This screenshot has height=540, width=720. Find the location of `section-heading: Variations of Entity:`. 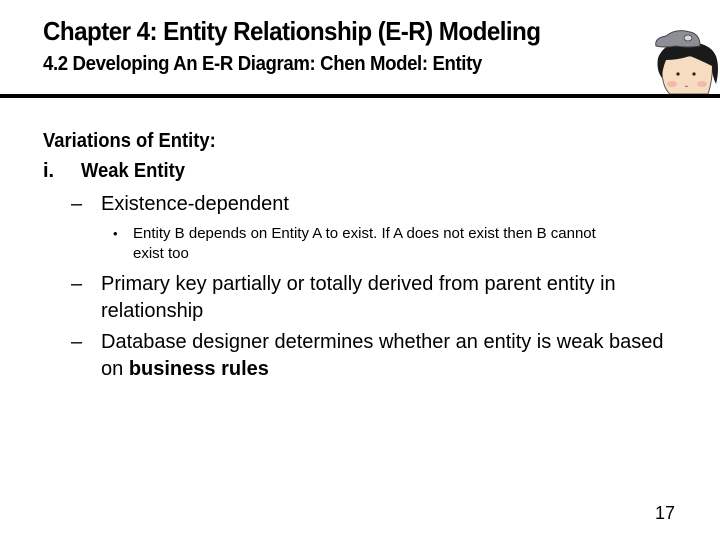

section-heading: Variations of Entity: is located at coordinates (129, 141).